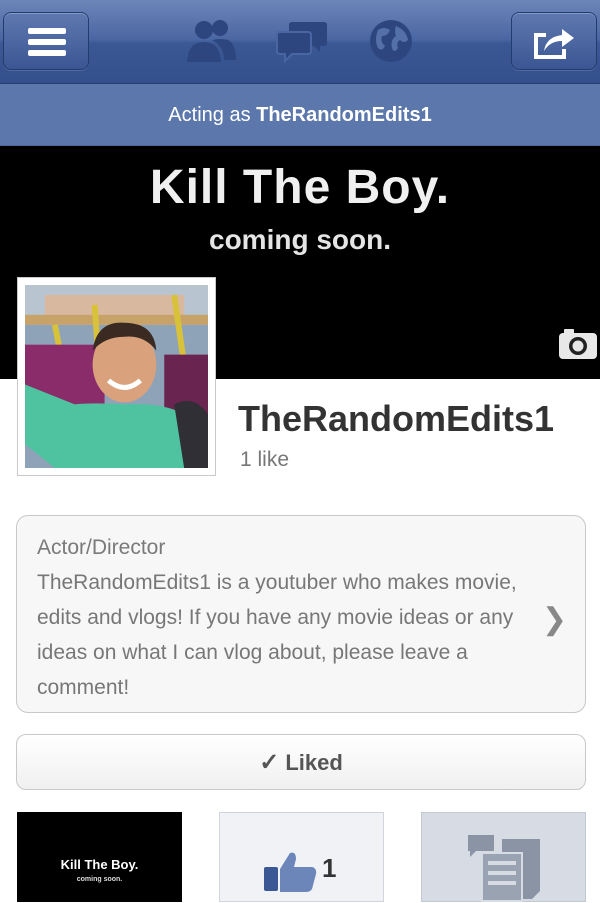  What do you see at coordinates (290, 872) in the screenshot?
I see `thumbs-up-icon` at bounding box center [290, 872].